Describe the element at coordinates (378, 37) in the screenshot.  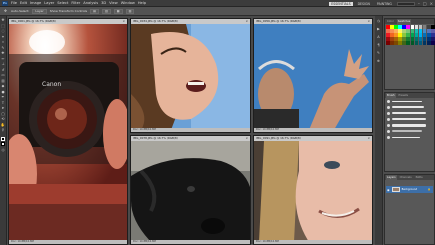
I see `character-panel-icon: A` at that location.